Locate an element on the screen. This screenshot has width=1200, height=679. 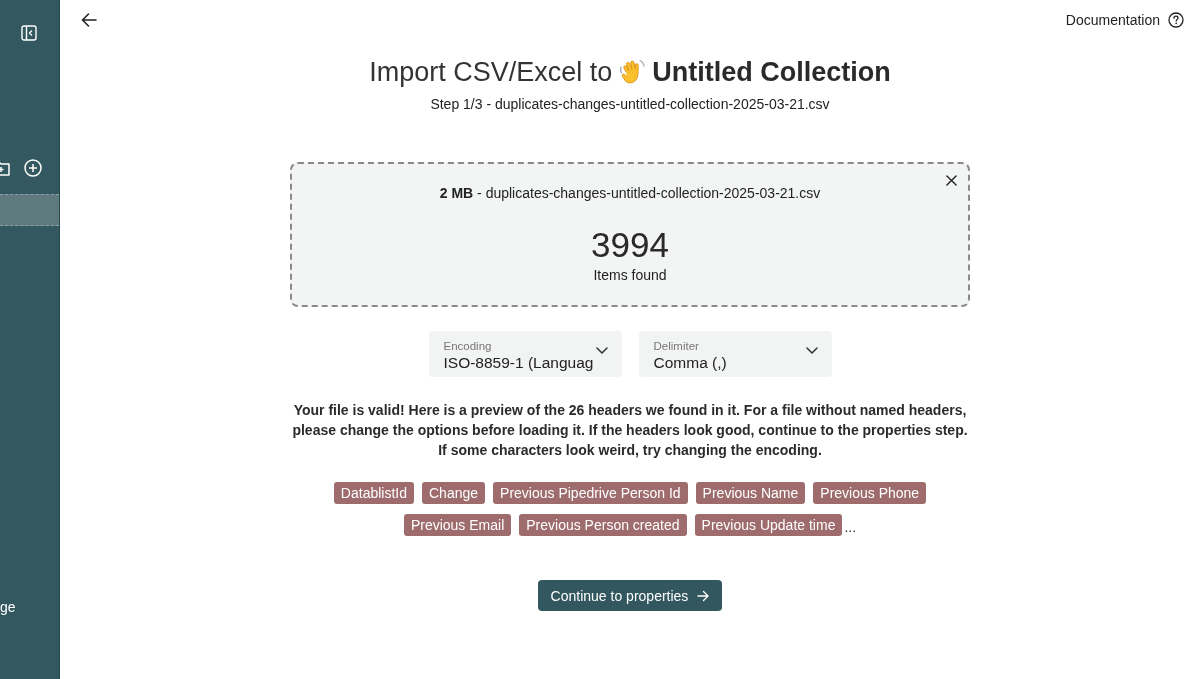
option-select: Encoding ISO-8859-1 (Languag is located at coordinates (525, 354).